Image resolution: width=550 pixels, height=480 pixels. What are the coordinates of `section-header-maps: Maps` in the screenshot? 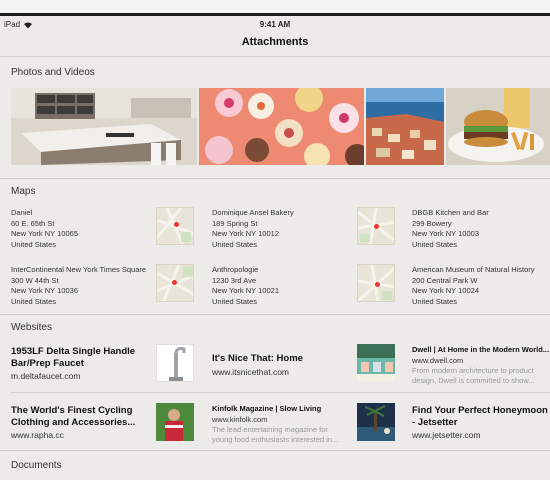 It's located at (23, 191).